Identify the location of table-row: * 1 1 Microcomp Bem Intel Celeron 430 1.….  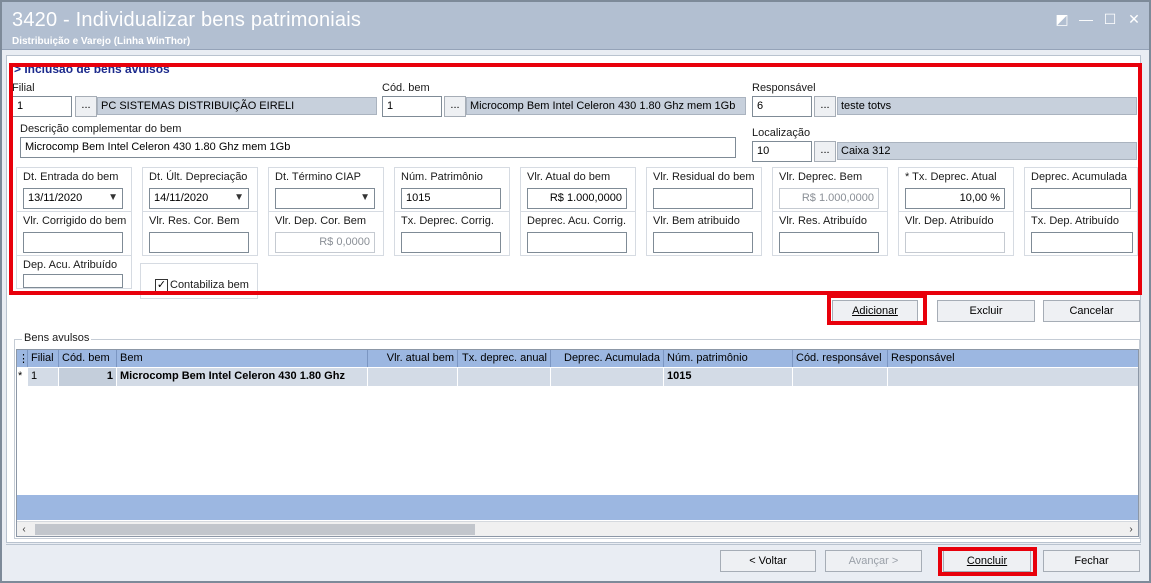
(577, 377).